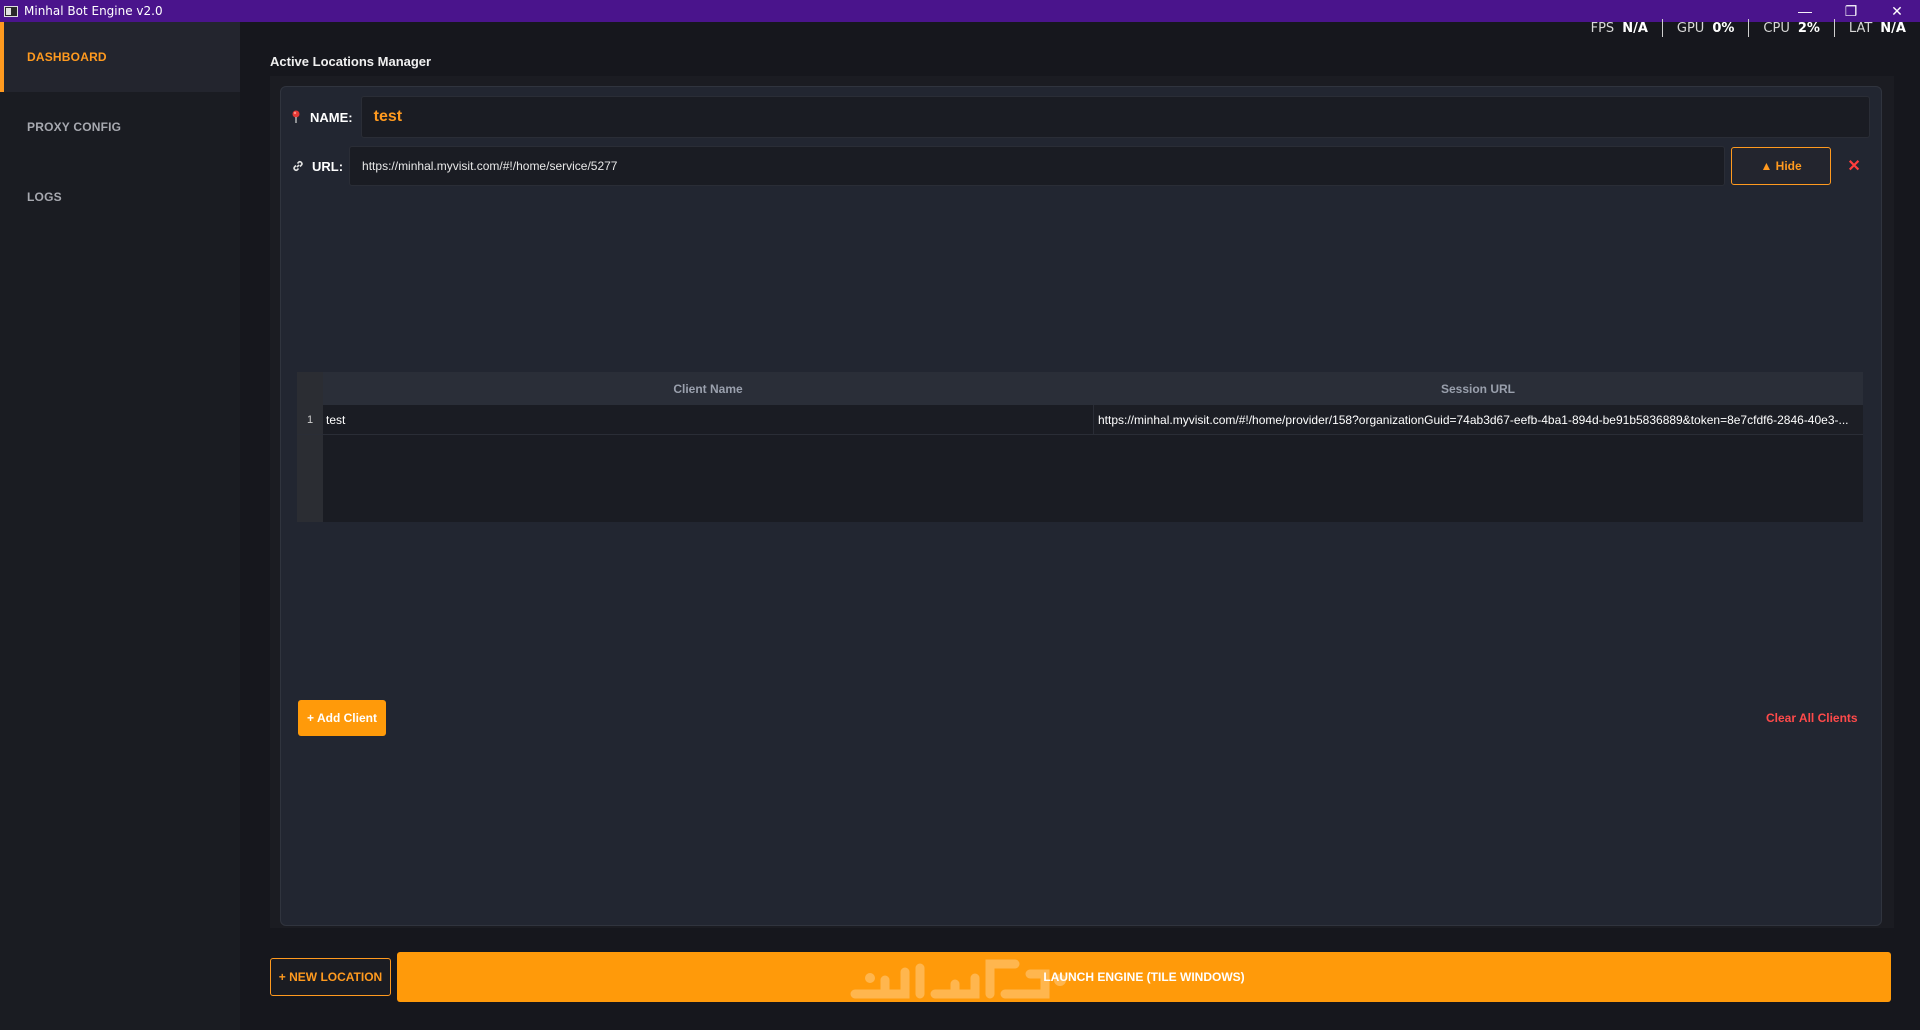  What do you see at coordinates (1723, 28) in the screenshot?
I see `metric-value: 0%` at bounding box center [1723, 28].